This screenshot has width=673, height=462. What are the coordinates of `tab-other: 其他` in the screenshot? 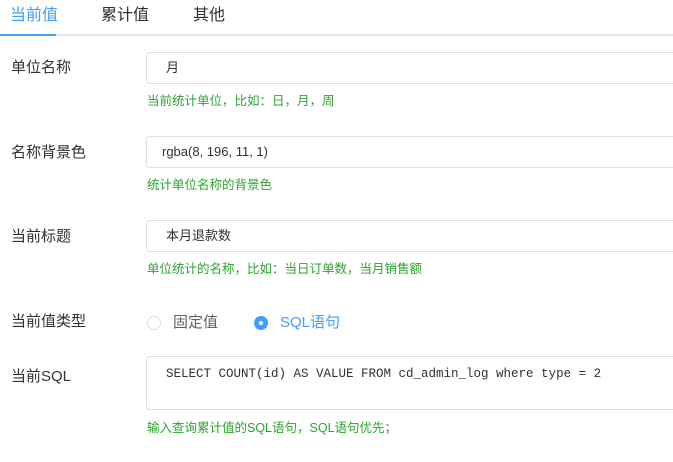 It's located at (209, 16).